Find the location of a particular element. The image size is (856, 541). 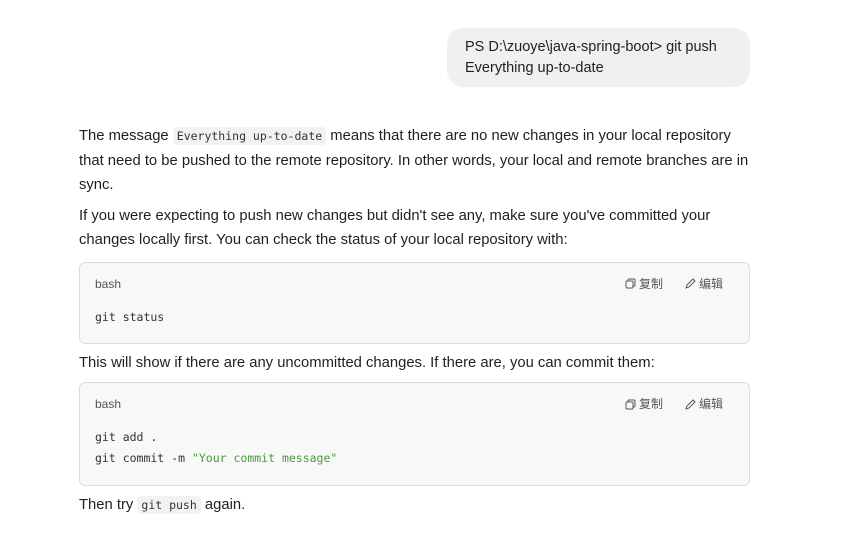

code-string: "Your commit message" is located at coordinates (264, 458).